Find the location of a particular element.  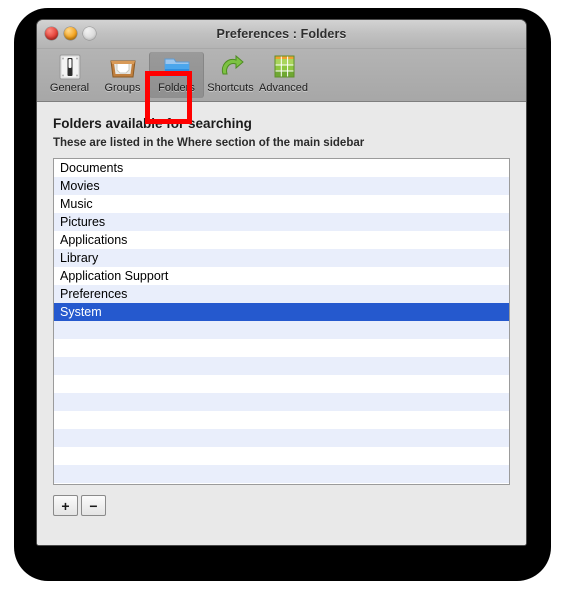

folder-list-item: Preferences is located at coordinates (281, 294).